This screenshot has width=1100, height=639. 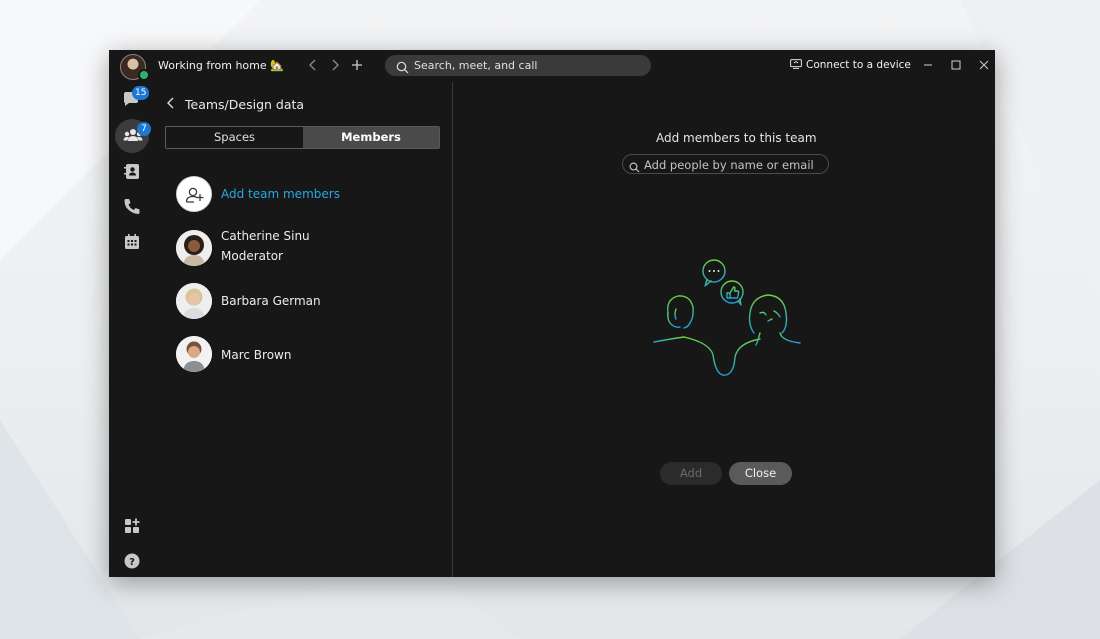 What do you see at coordinates (194, 194) in the screenshot?
I see `add-person-icon` at bounding box center [194, 194].